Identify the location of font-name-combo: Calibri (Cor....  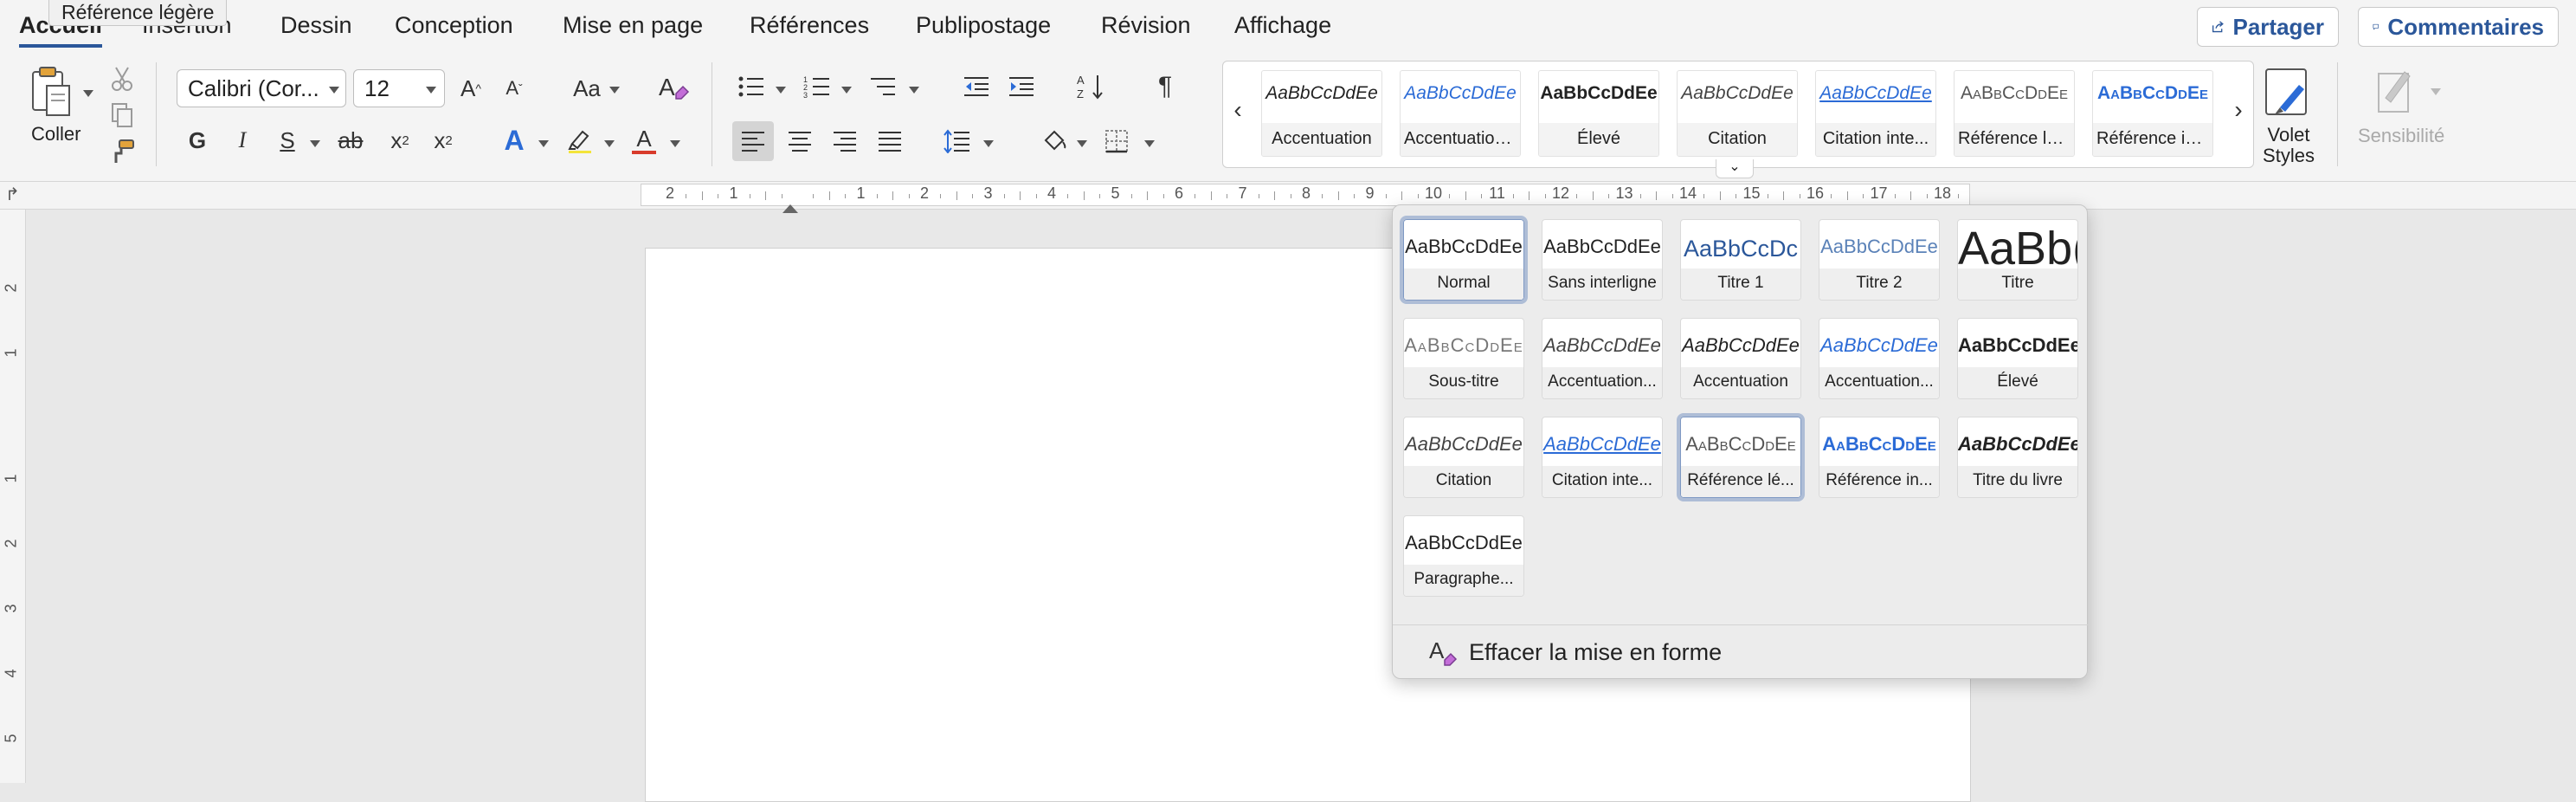
(261, 88).